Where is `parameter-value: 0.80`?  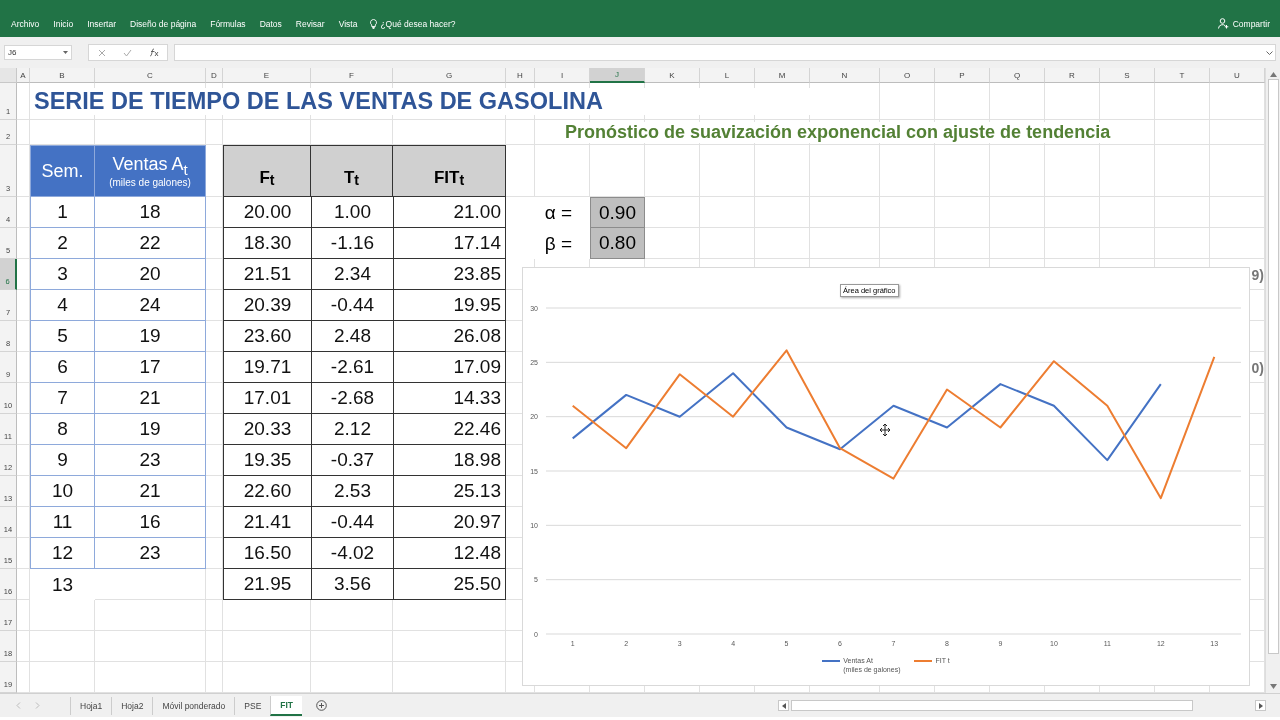
parameter-value: 0.80 is located at coordinates (617, 243).